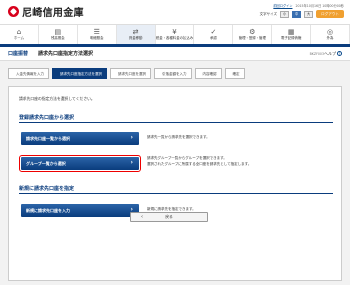 The image size is (350, 285). I want to click on nav-item-forex: ◎ 外為, so click(330, 34).